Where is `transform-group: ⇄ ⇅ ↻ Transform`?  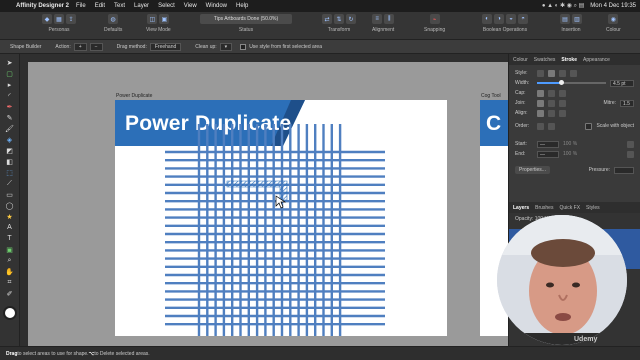
transform-group: ⇄ ⇅ ↻ Transform is located at coordinates (339, 23).